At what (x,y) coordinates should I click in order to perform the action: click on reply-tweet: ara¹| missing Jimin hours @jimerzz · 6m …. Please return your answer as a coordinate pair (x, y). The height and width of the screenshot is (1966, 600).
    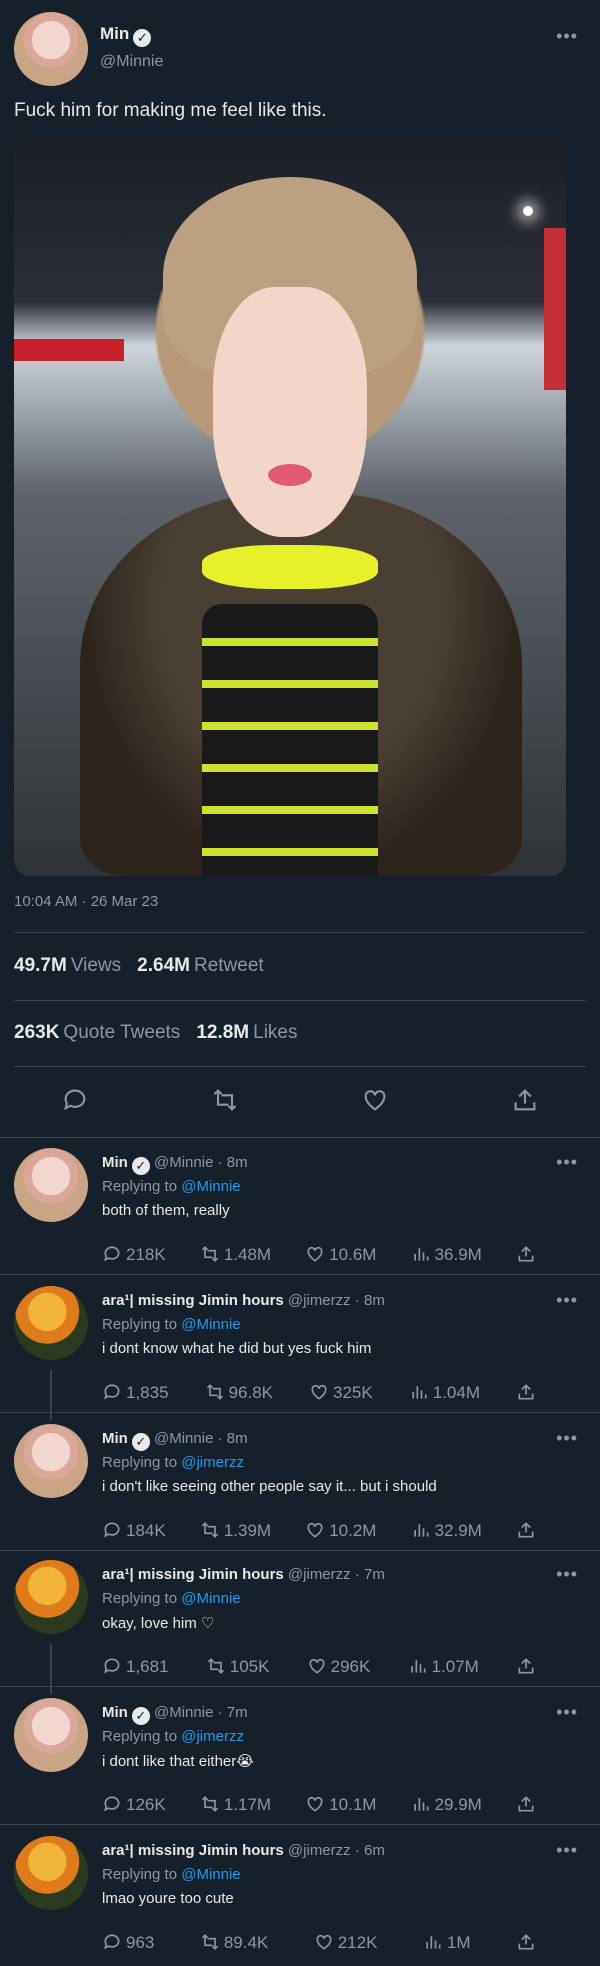
    Looking at the image, I should click on (300, 1897).